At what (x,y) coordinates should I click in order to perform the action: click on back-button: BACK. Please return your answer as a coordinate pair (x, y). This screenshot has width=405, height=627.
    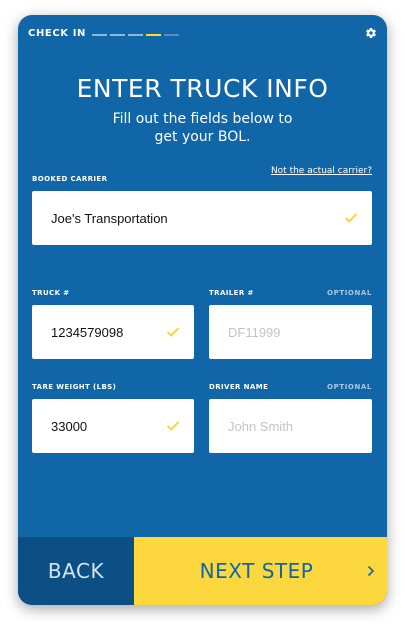
    Looking at the image, I should click on (76, 571).